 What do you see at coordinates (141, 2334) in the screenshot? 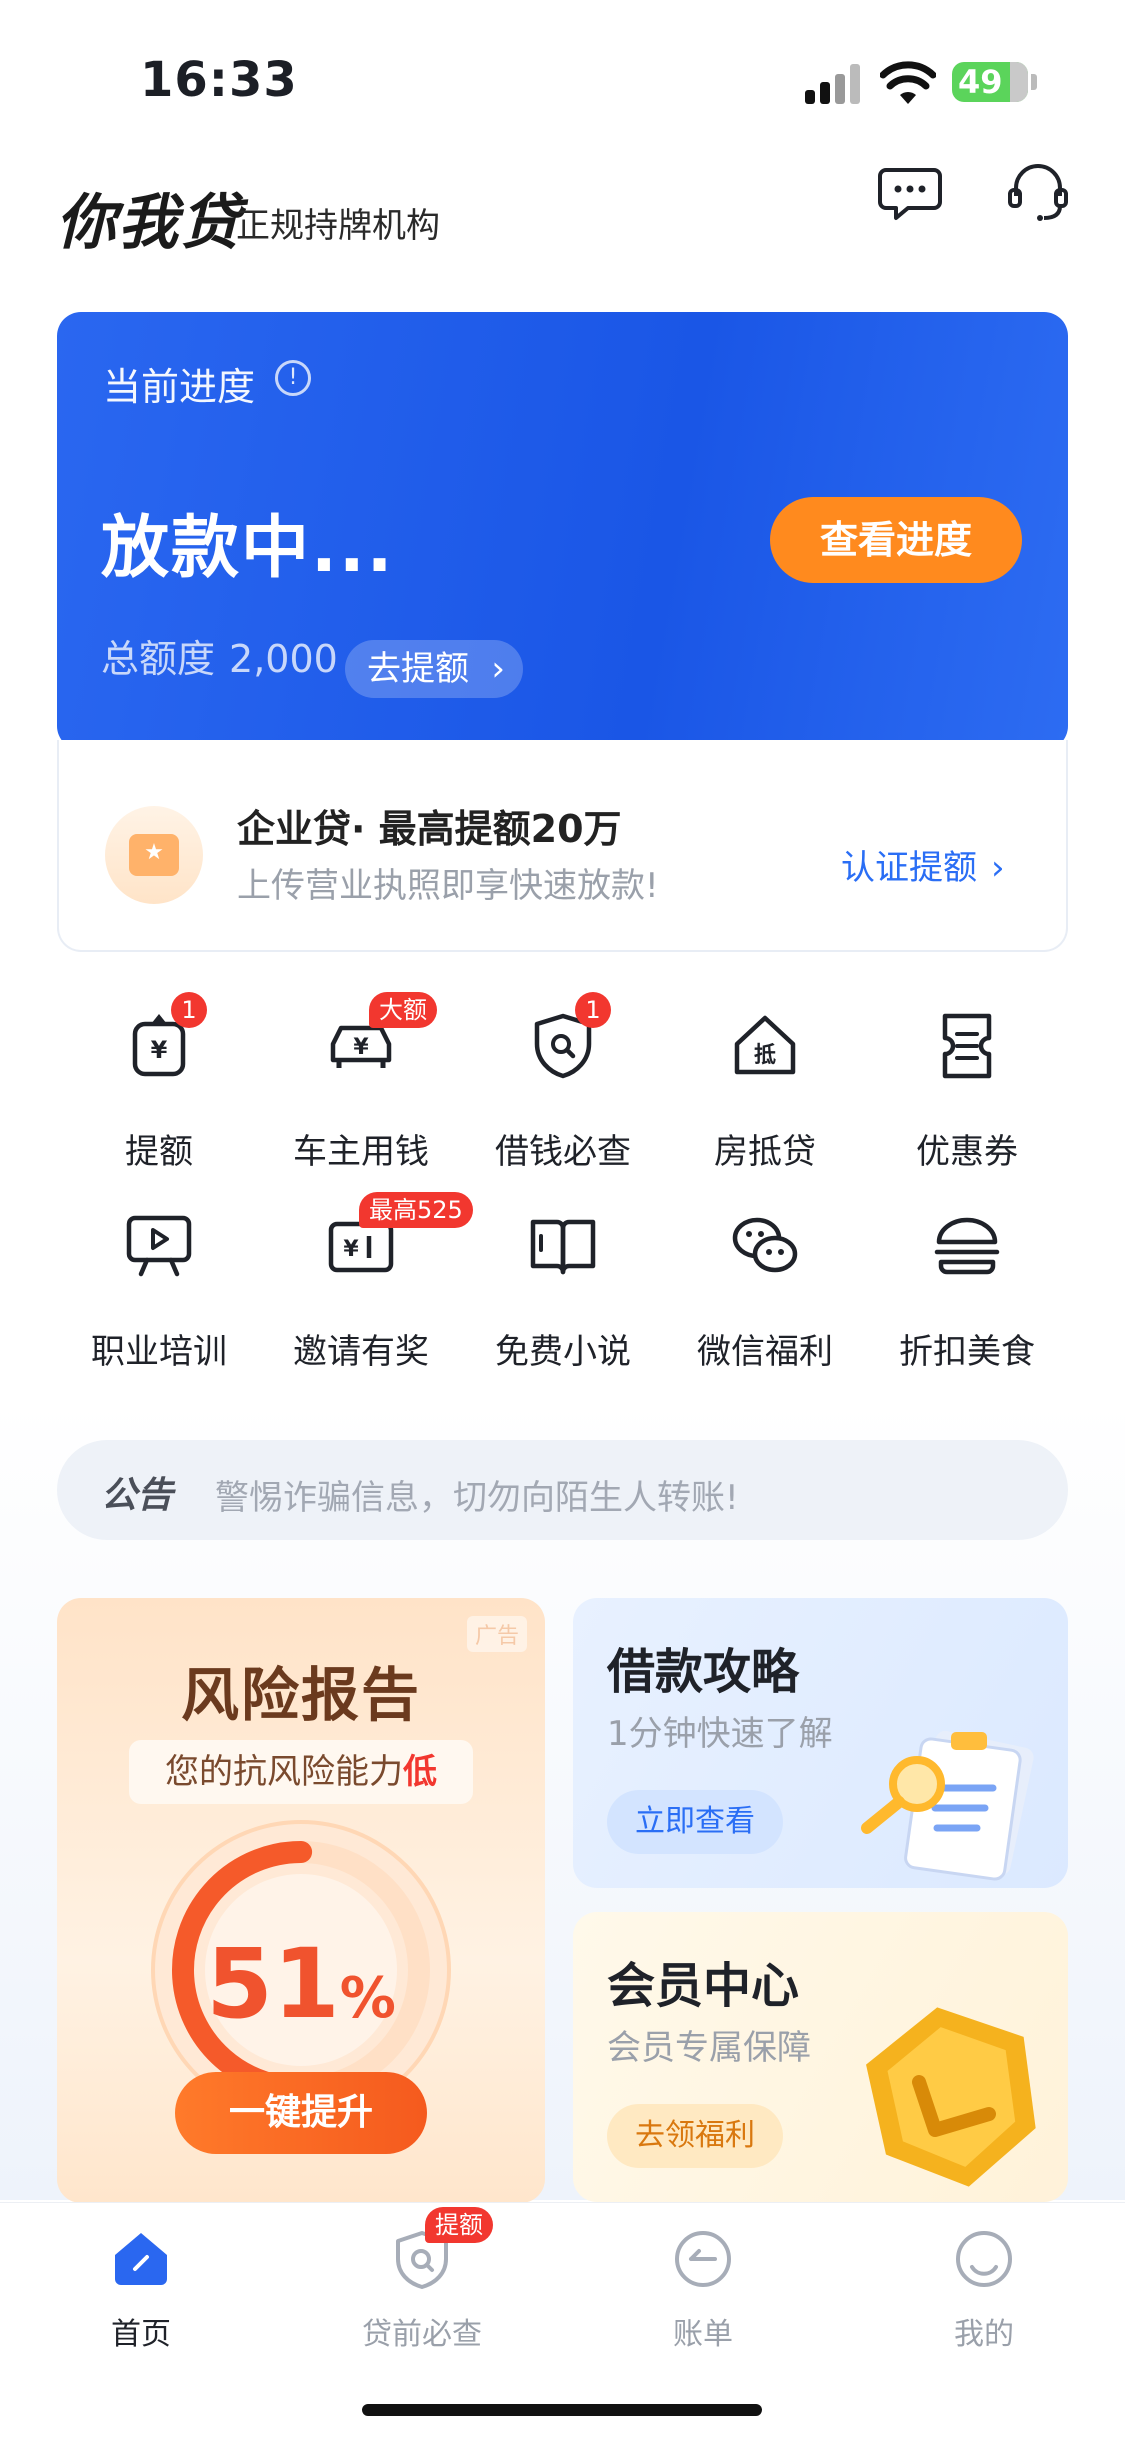
I see `tab-label: 首页` at bounding box center [141, 2334].